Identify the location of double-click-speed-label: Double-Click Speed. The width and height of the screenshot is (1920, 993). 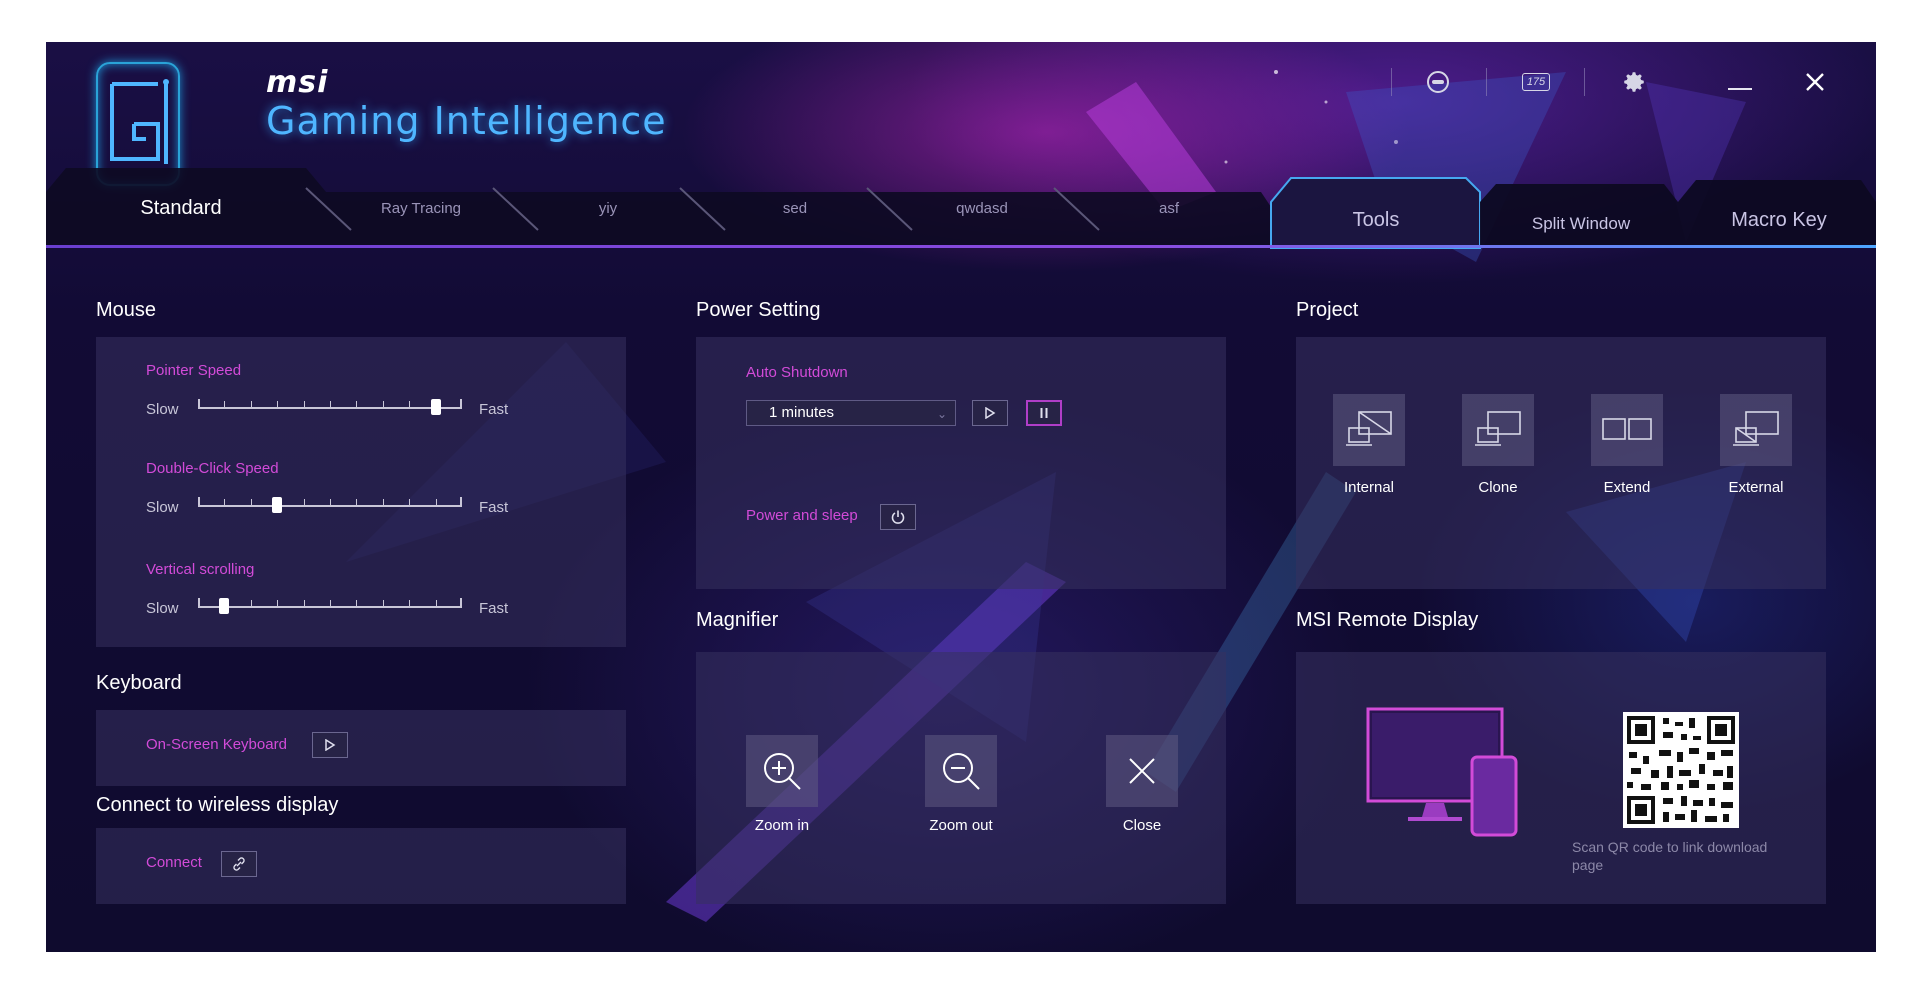
(212, 468).